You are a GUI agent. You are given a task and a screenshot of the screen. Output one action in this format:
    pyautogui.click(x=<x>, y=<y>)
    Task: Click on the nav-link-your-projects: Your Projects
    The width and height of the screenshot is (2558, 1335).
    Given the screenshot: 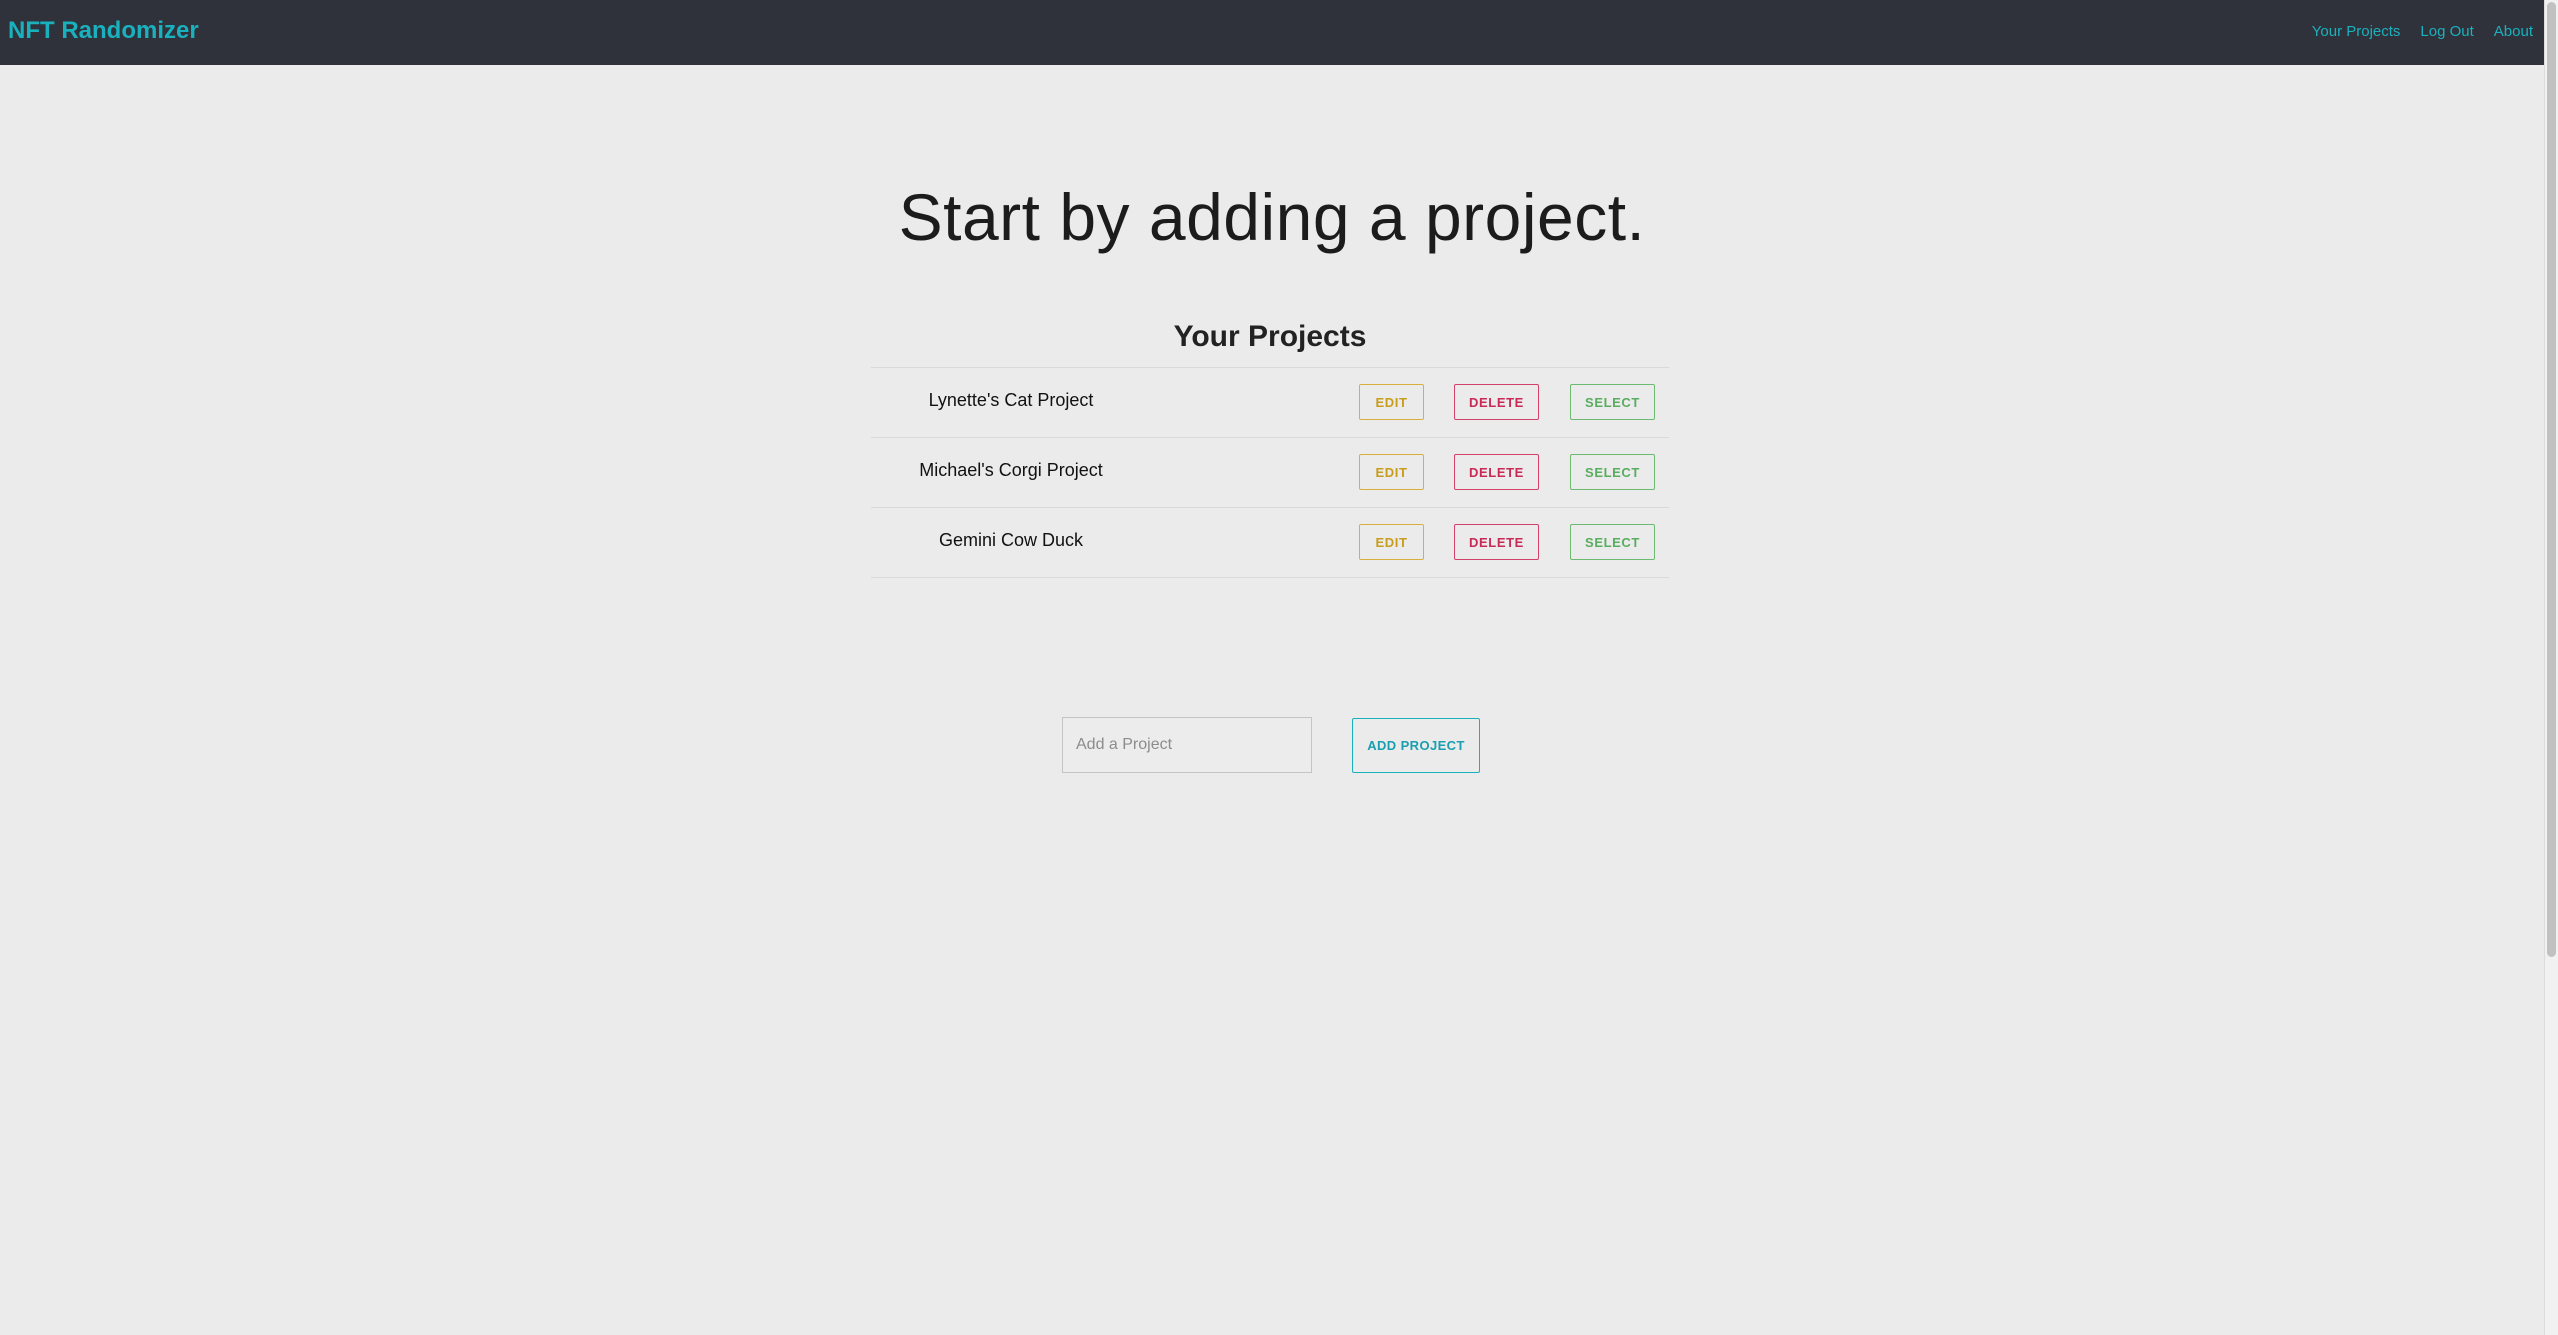 What is the action you would take?
    pyautogui.click(x=2356, y=32)
    